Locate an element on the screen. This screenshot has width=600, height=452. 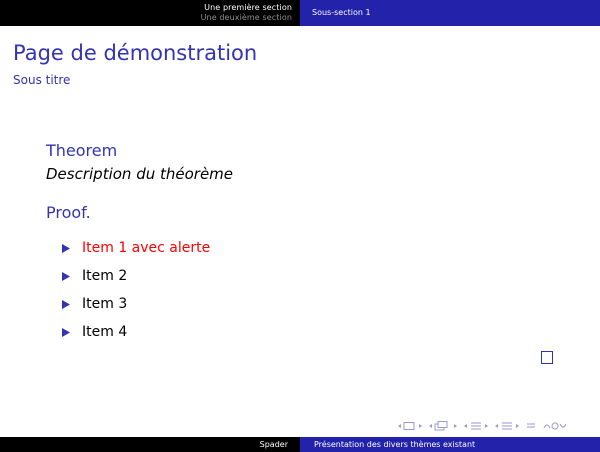
subsection-link-1: Sous-section 1 is located at coordinates (341, 13).